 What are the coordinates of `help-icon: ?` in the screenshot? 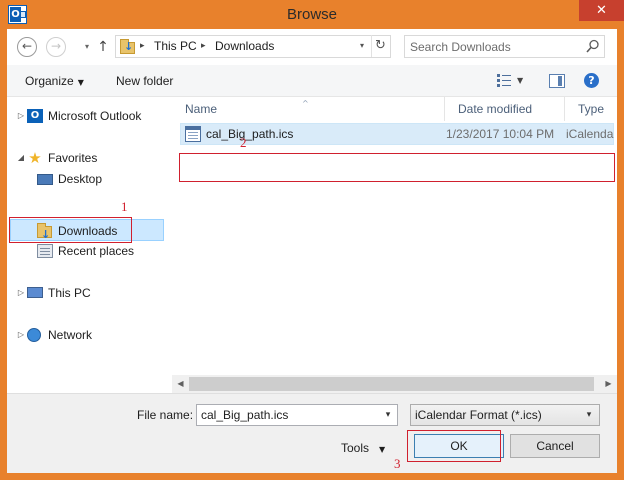 It's located at (591, 80).